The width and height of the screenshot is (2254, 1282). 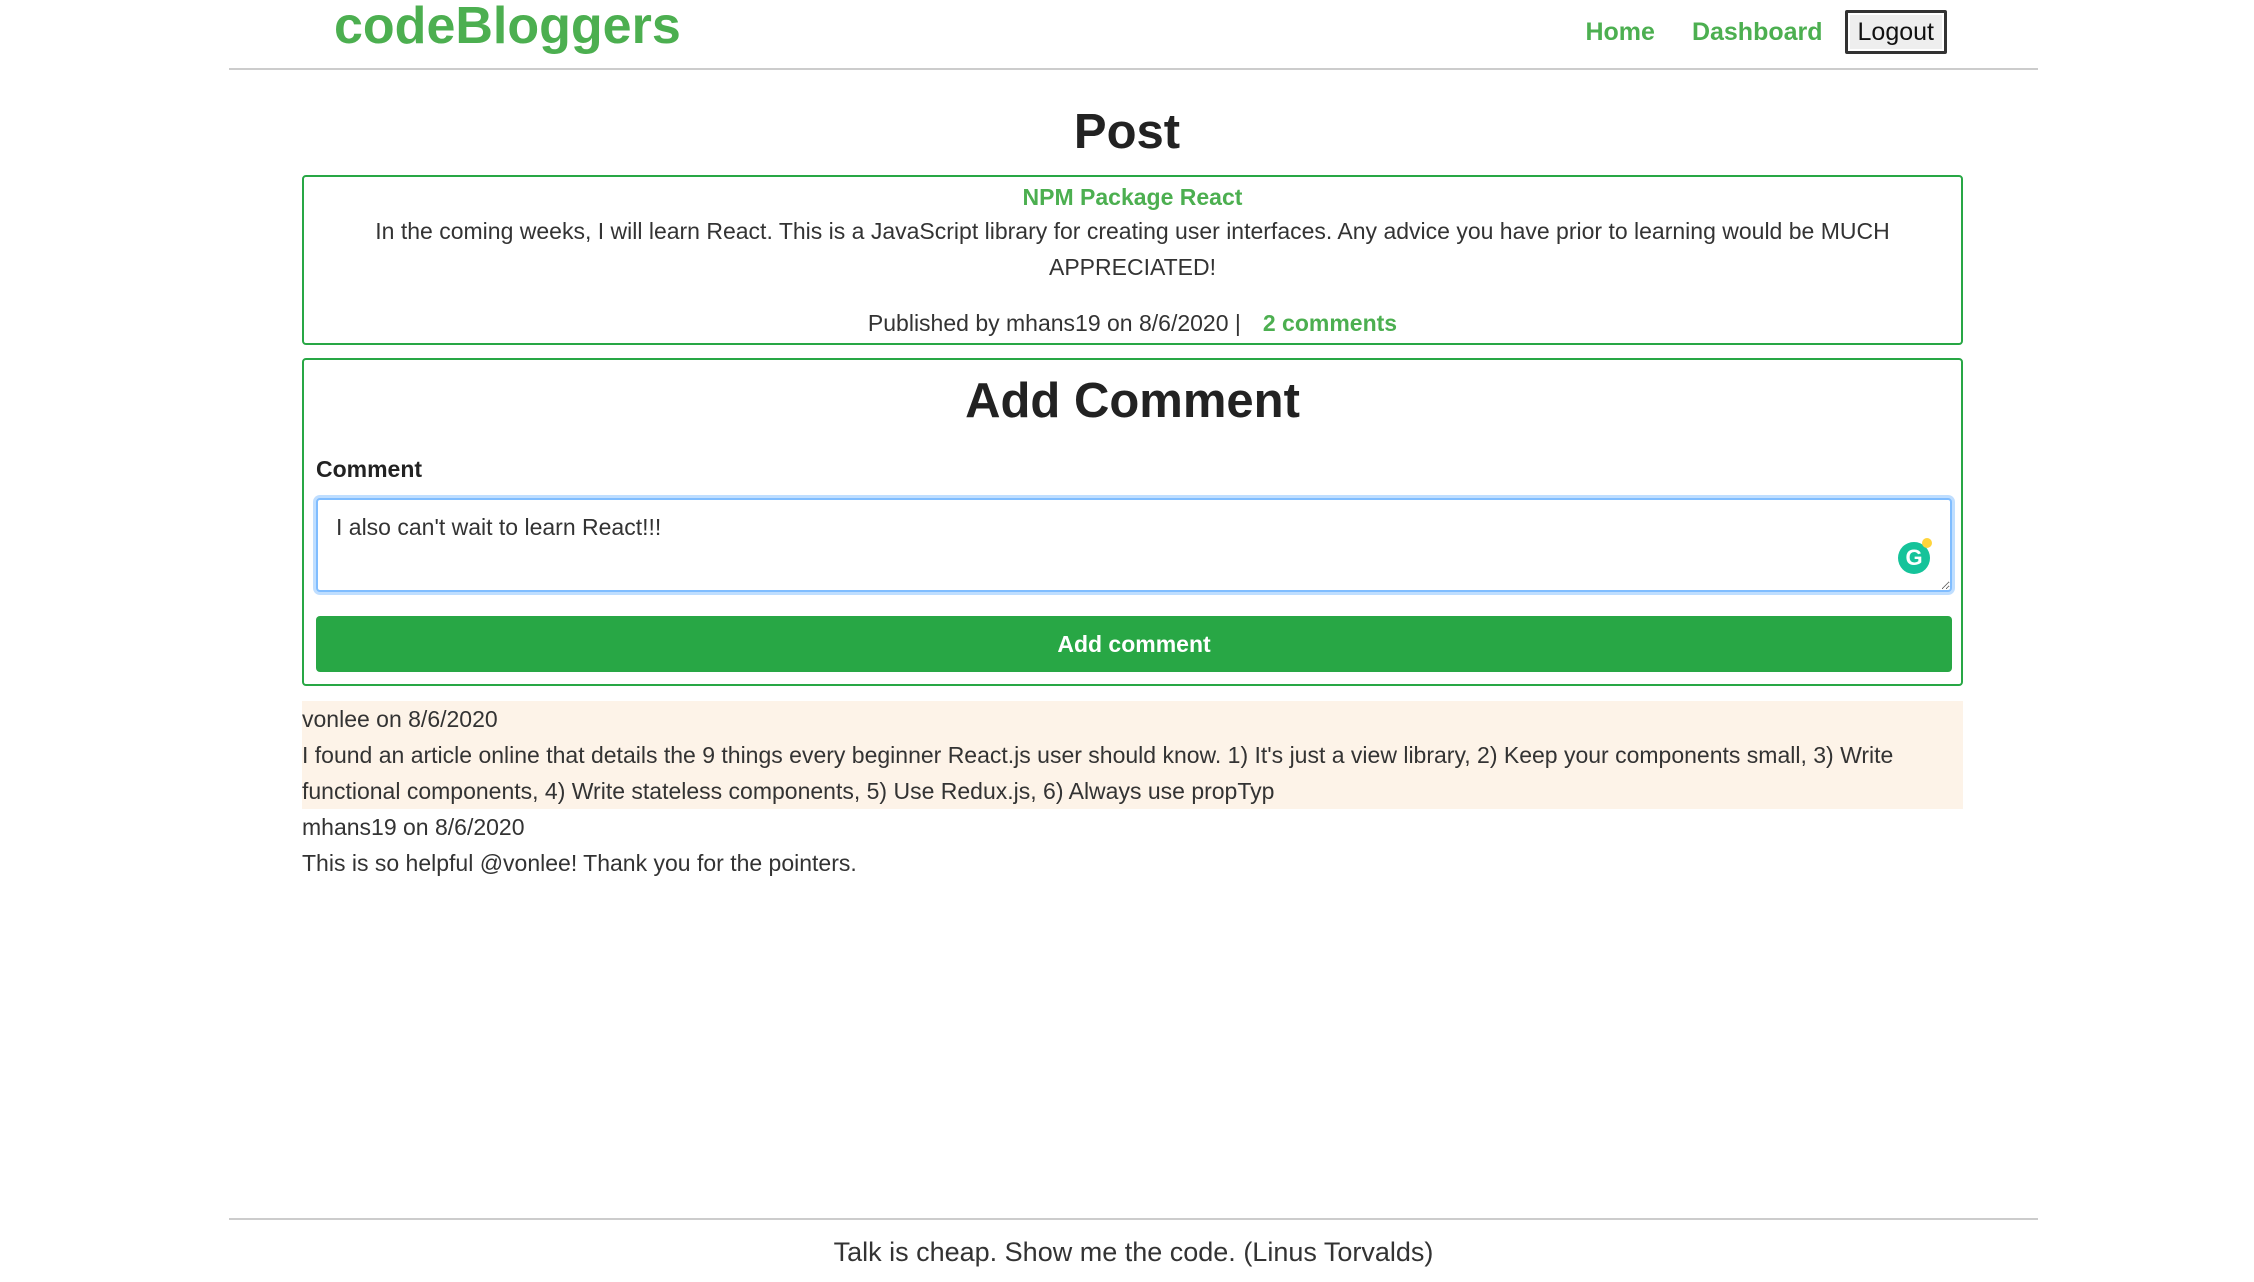 What do you see at coordinates (507, 29) in the screenshot?
I see `brand-logo: codeBloggers` at bounding box center [507, 29].